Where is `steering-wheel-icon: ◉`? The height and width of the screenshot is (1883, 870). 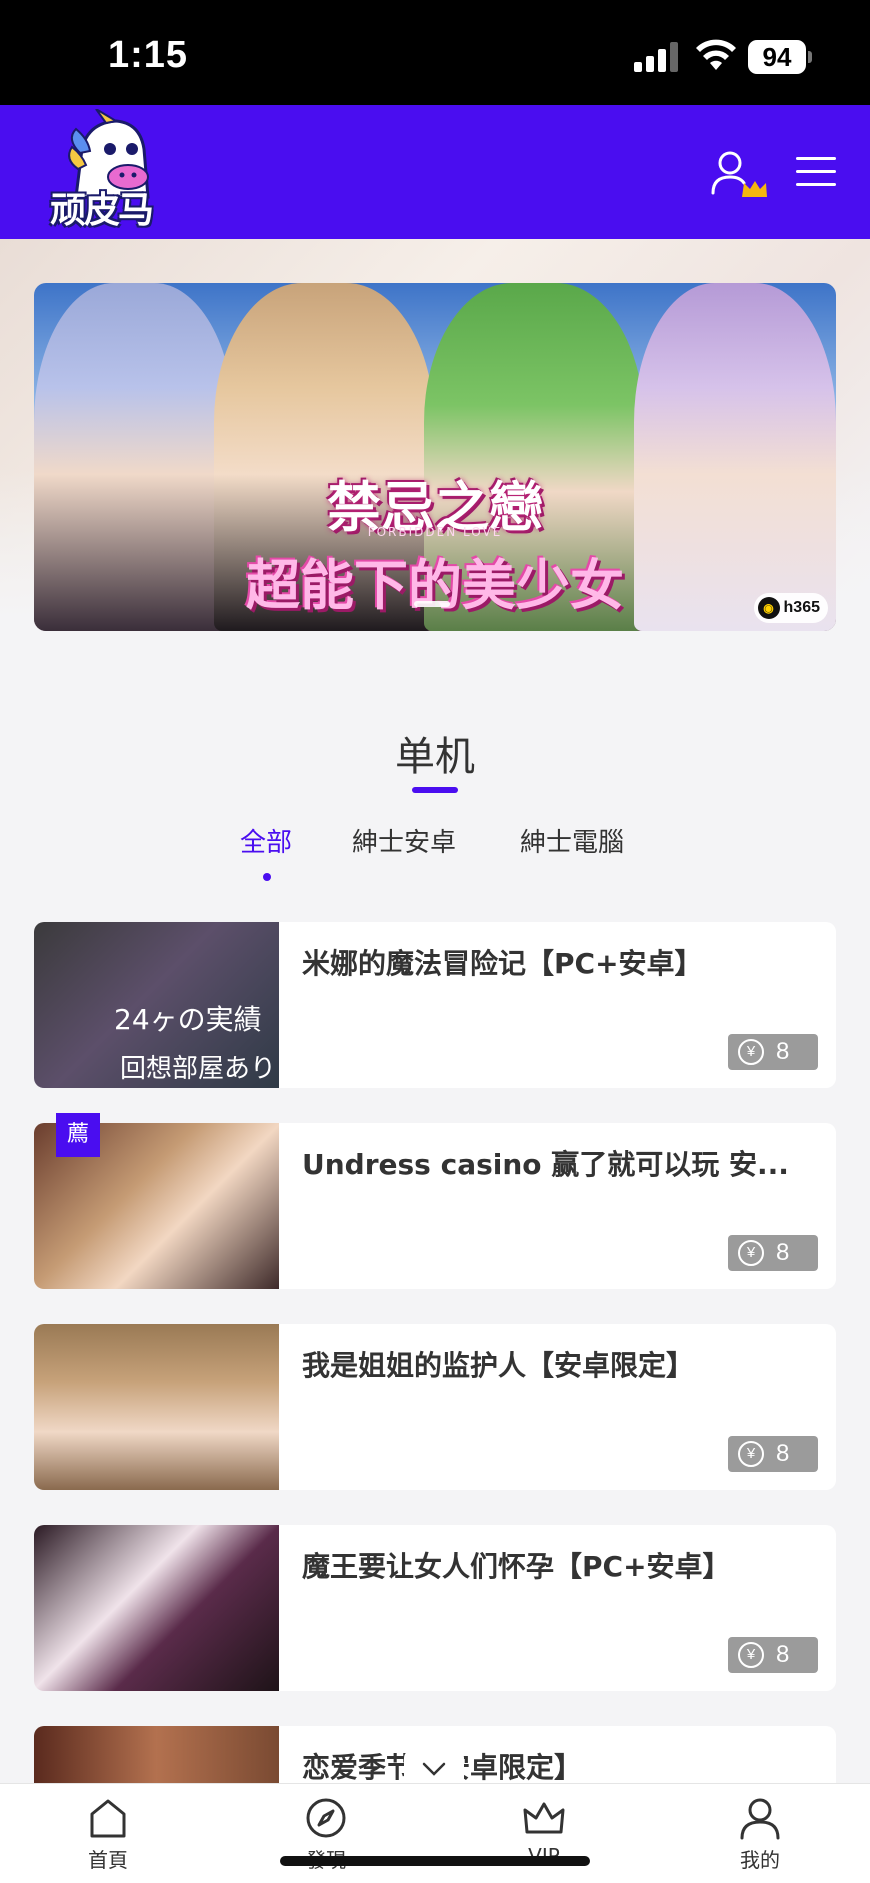
steering-wheel-icon: ◉ is located at coordinates (768, 608).